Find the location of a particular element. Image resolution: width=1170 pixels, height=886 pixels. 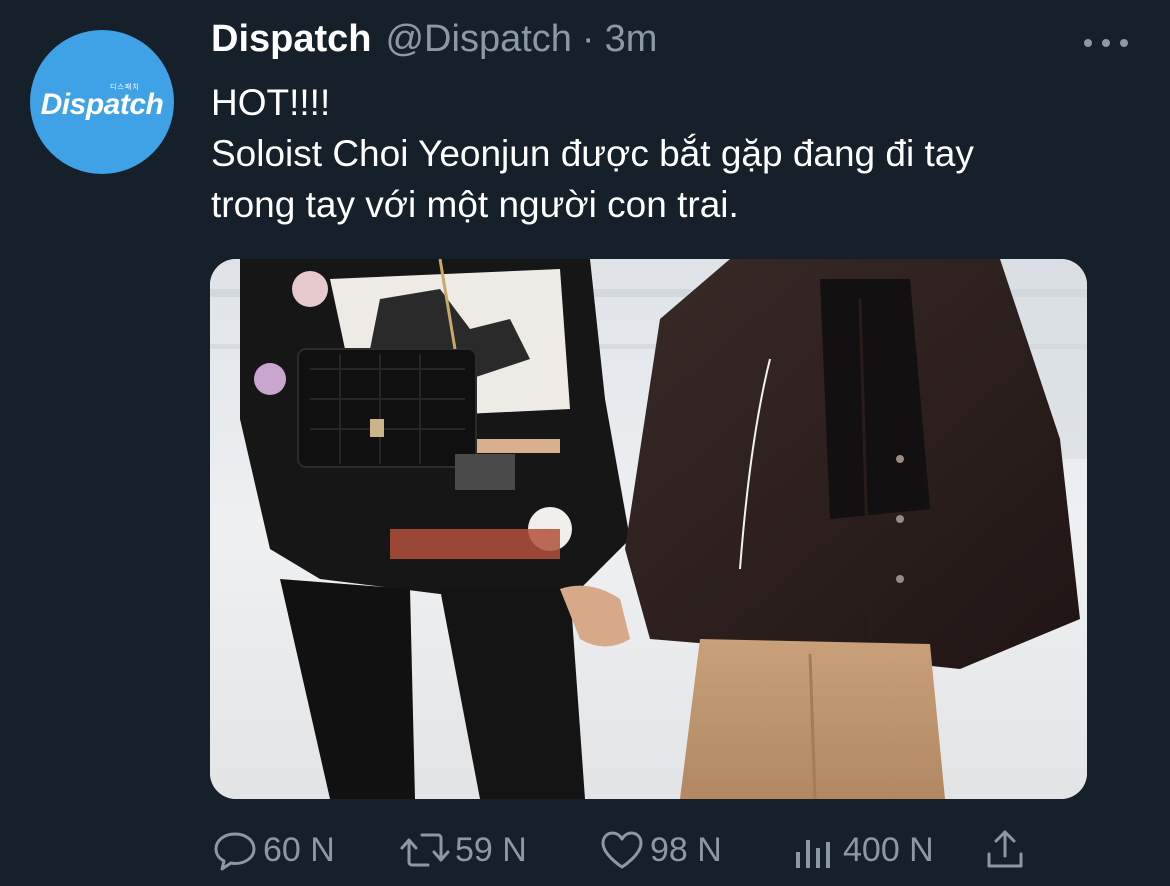

avatar-logo: Dispatch is located at coordinates (102, 104).